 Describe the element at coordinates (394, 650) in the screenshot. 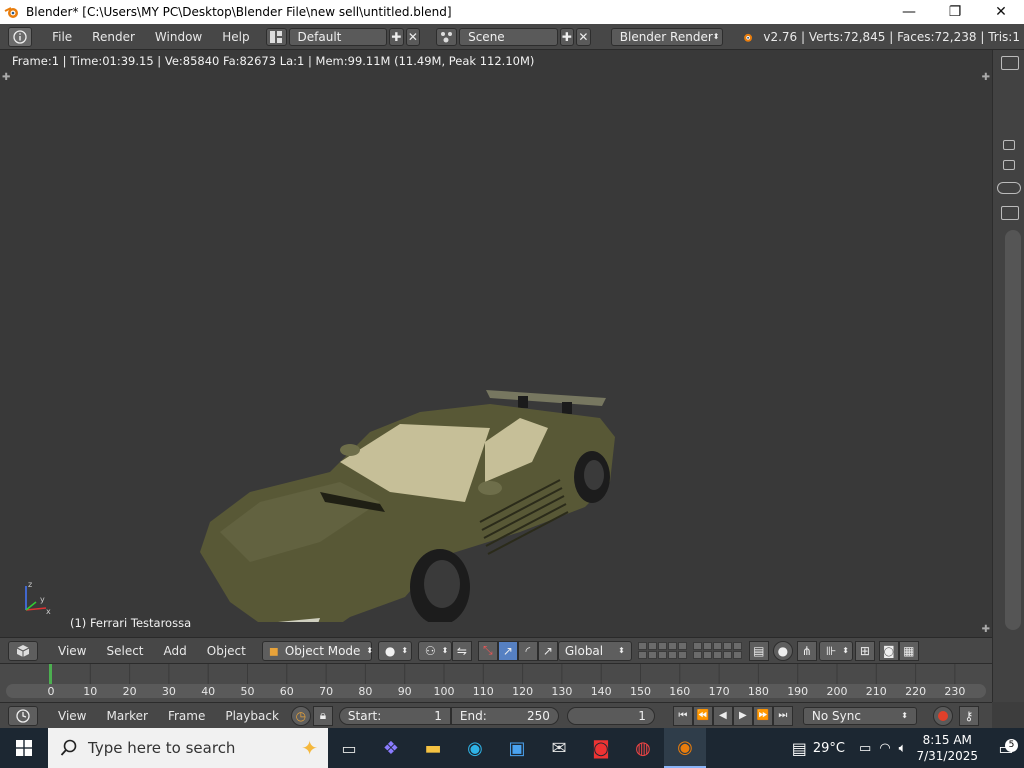

I see `viewport-shading-dropdown: ● ⬍` at that location.